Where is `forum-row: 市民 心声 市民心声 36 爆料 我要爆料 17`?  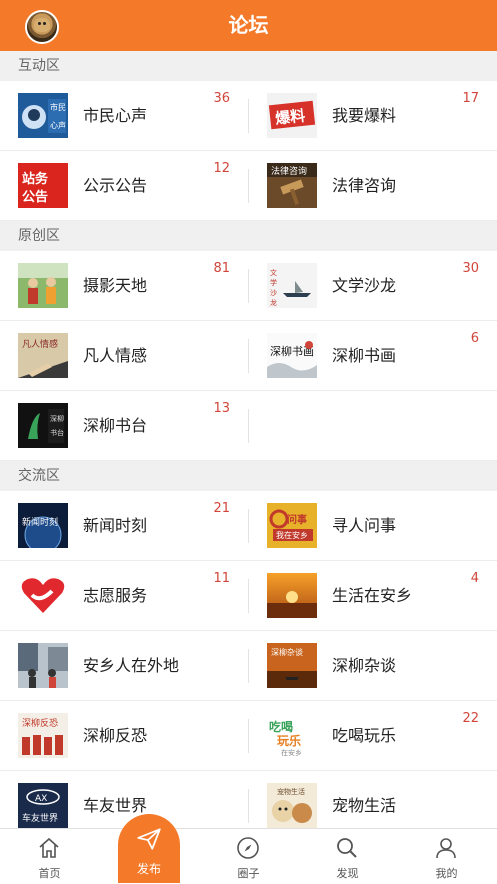 forum-row: 市民 心声 市民心声 36 爆料 我要爆料 17 is located at coordinates (248, 116).